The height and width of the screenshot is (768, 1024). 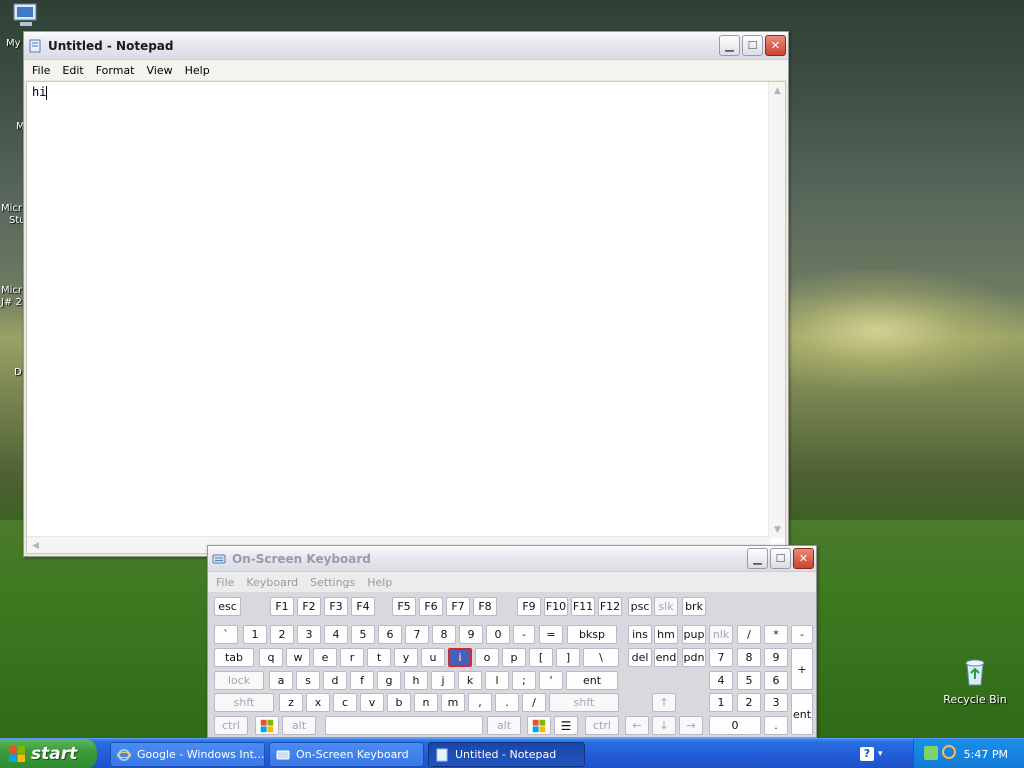 I want to click on key-fn-F12: F12, so click(x=610, y=606).